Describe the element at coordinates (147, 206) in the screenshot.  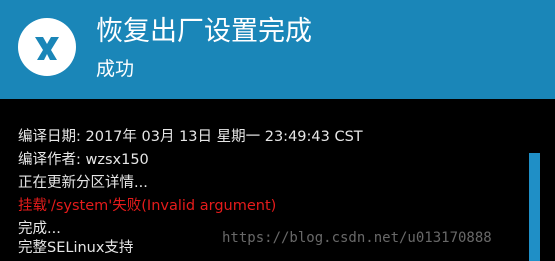
I see `log-line-mount-error: 挂载'/system'失败(Invalid argument)` at that location.